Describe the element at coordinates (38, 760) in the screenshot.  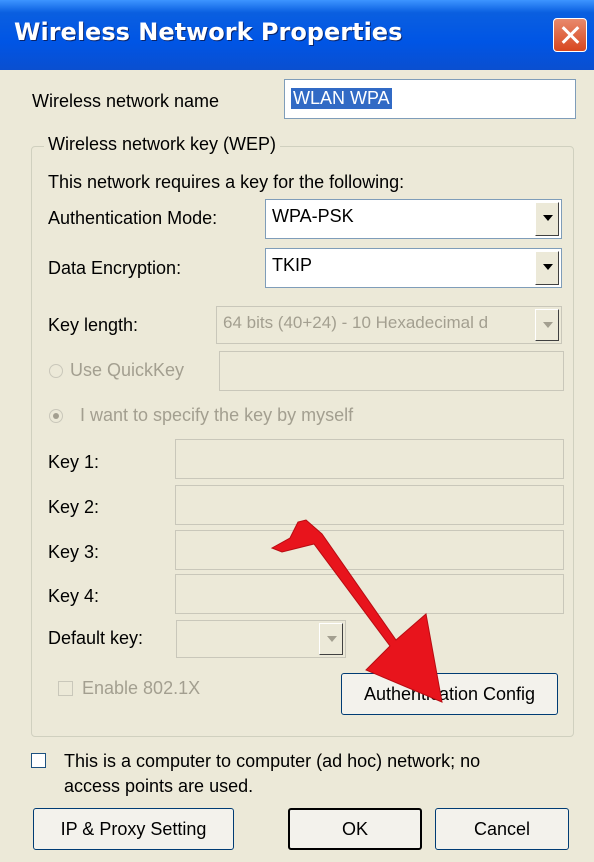
I see `adhoc-checkbox` at that location.